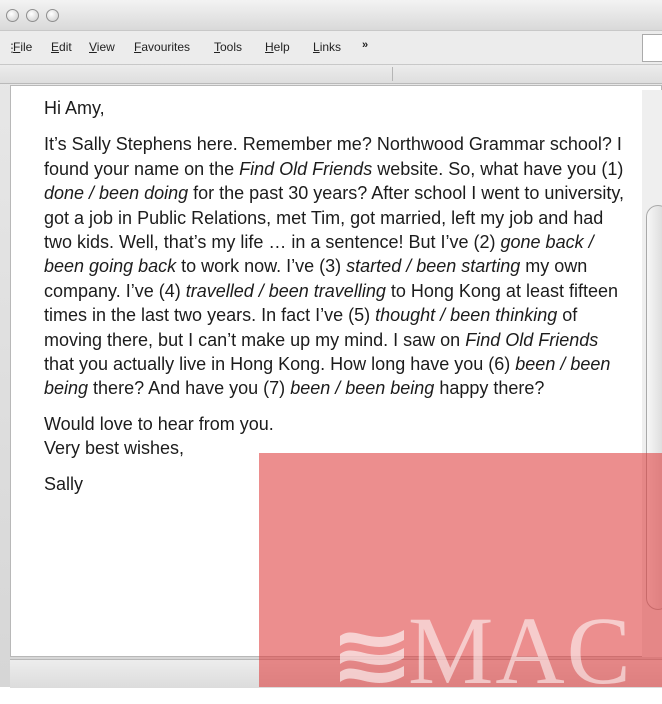  Describe the element at coordinates (64, 483) in the screenshot. I see `signature: Sally` at that location.